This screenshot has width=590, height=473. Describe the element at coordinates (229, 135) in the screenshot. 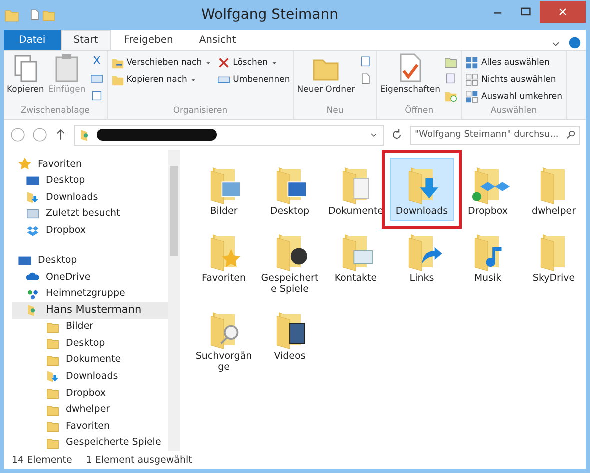

I see `address-bar` at that location.